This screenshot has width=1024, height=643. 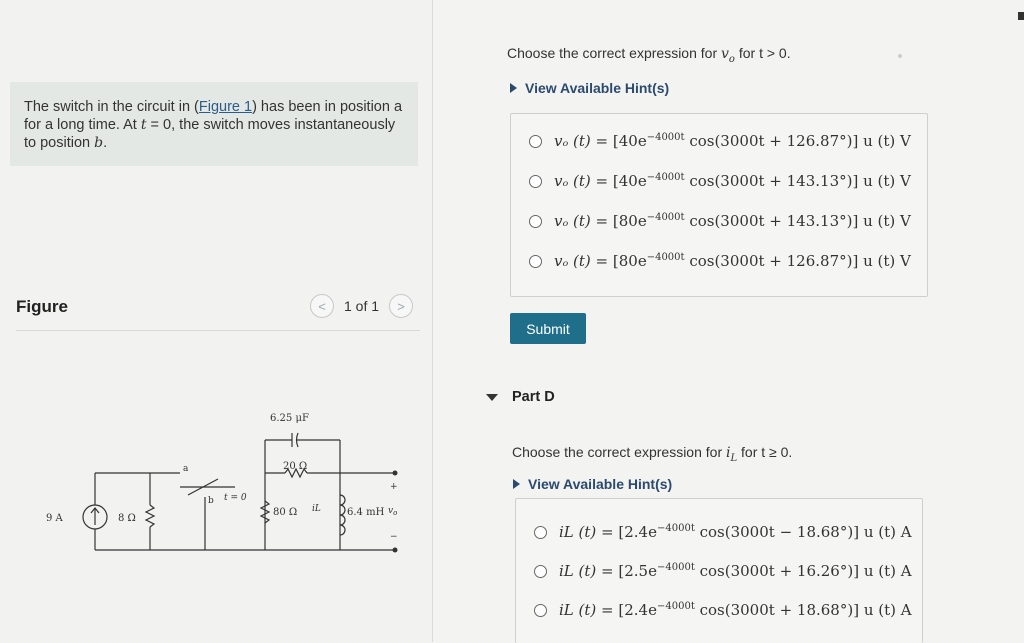 What do you see at coordinates (55, 518) in the screenshot?
I see `source-label: 9 A` at bounding box center [55, 518].